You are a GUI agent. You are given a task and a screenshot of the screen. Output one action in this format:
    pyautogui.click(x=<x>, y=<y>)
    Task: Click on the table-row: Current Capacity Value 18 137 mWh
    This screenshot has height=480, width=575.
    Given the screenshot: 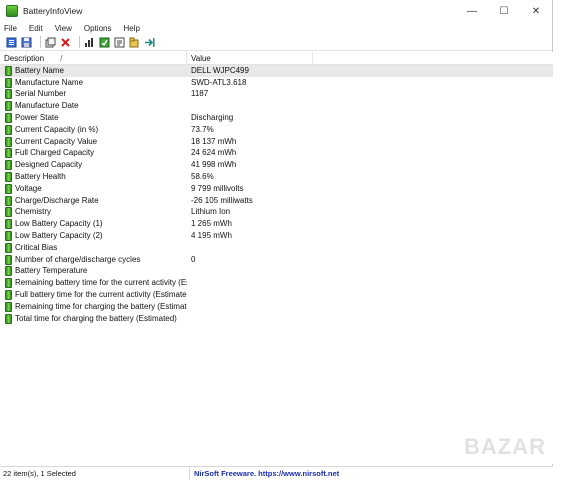 What is the action you would take?
    pyautogui.click(x=276, y=142)
    